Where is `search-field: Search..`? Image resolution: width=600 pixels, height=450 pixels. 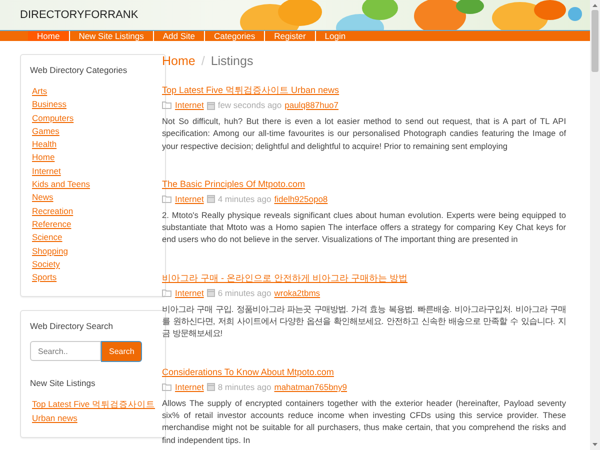
search-field: Search.. is located at coordinates (65, 351).